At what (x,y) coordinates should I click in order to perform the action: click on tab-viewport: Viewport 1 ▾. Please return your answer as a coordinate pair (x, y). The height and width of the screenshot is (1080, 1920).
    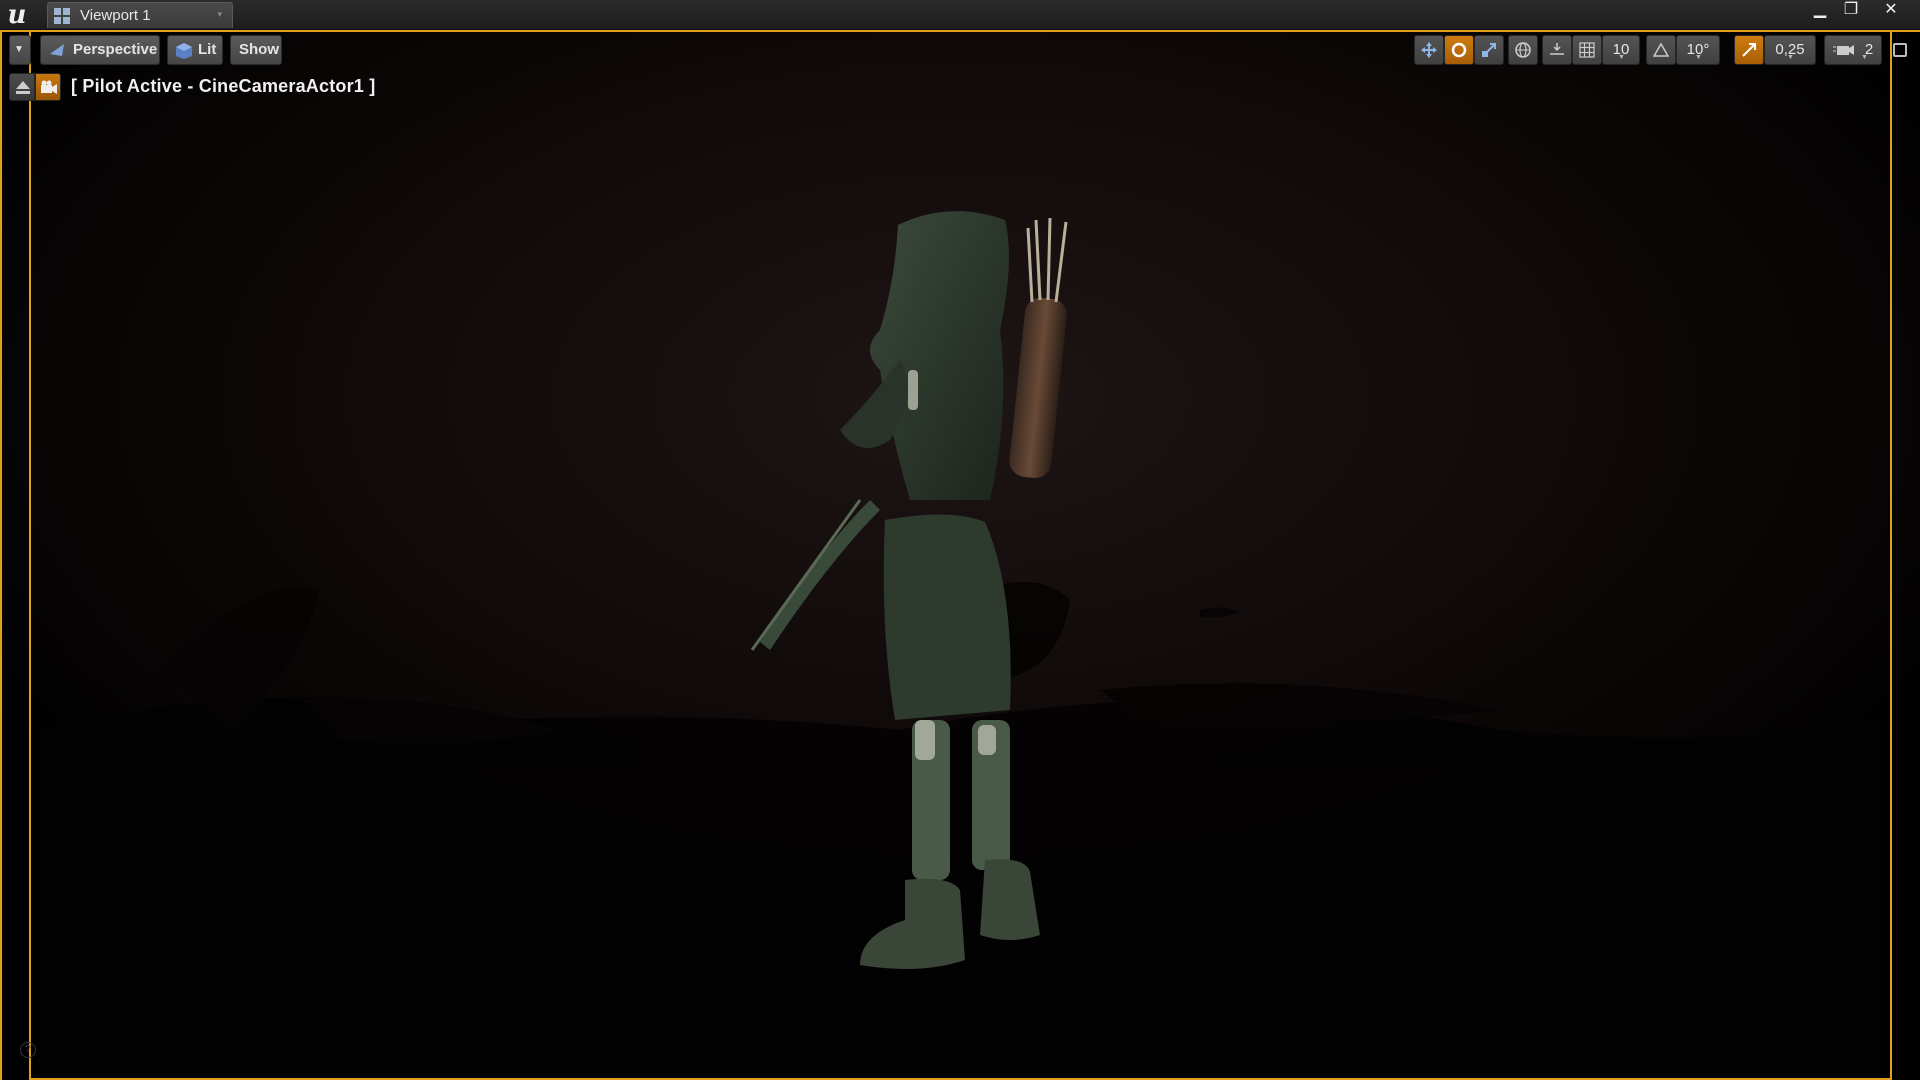
    Looking at the image, I should click on (140, 15).